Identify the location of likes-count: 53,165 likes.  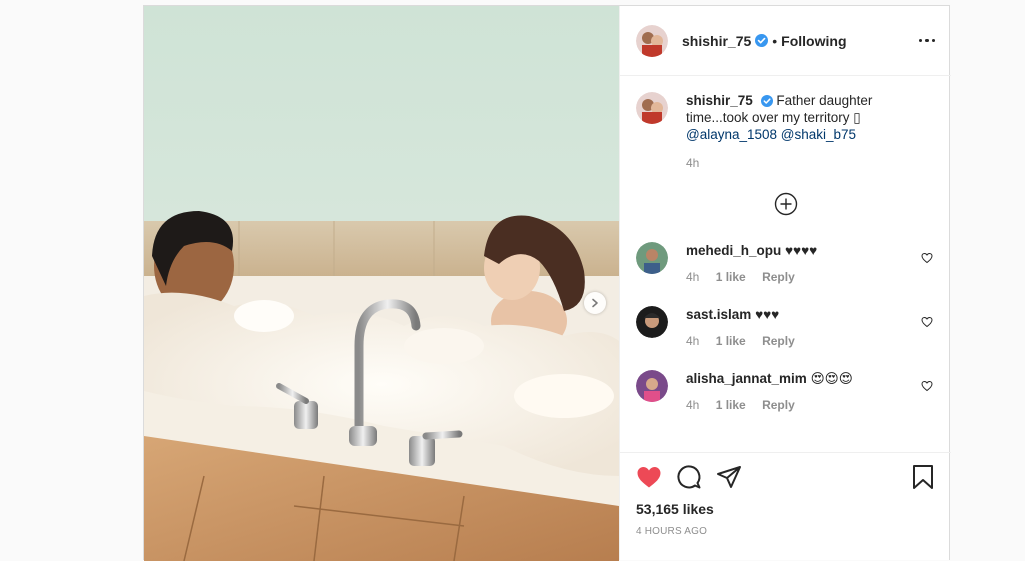
(785, 509).